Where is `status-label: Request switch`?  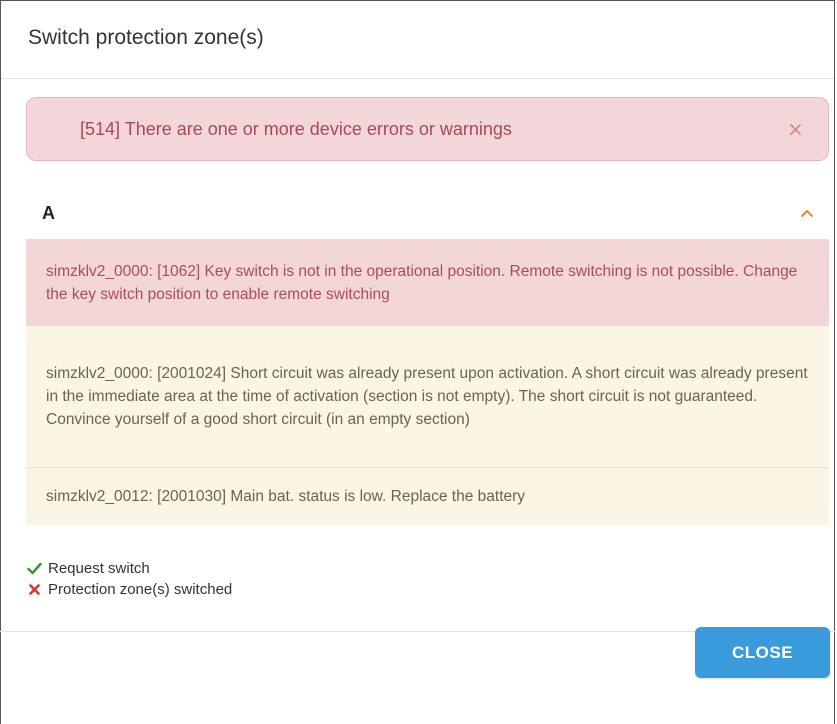
status-label: Request switch is located at coordinates (99, 568).